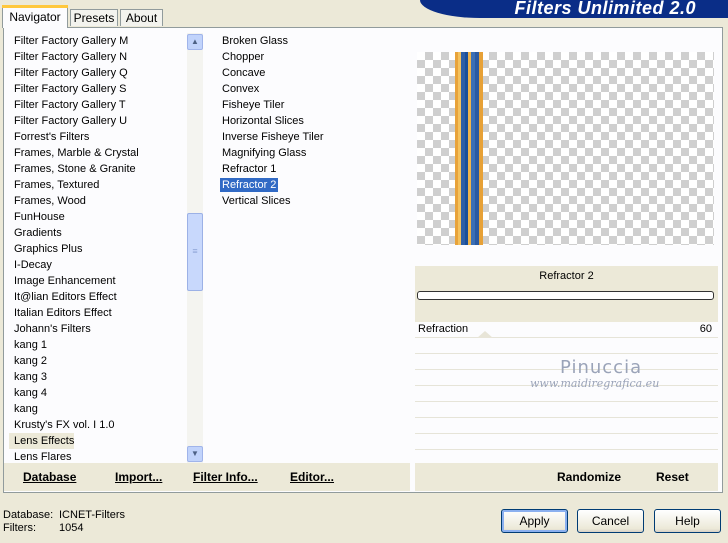 The image size is (728, 543). What do you see at coordinates (49, 477) in the screenshot?
I see `database-button: Database` at bounding box center [49, 477].